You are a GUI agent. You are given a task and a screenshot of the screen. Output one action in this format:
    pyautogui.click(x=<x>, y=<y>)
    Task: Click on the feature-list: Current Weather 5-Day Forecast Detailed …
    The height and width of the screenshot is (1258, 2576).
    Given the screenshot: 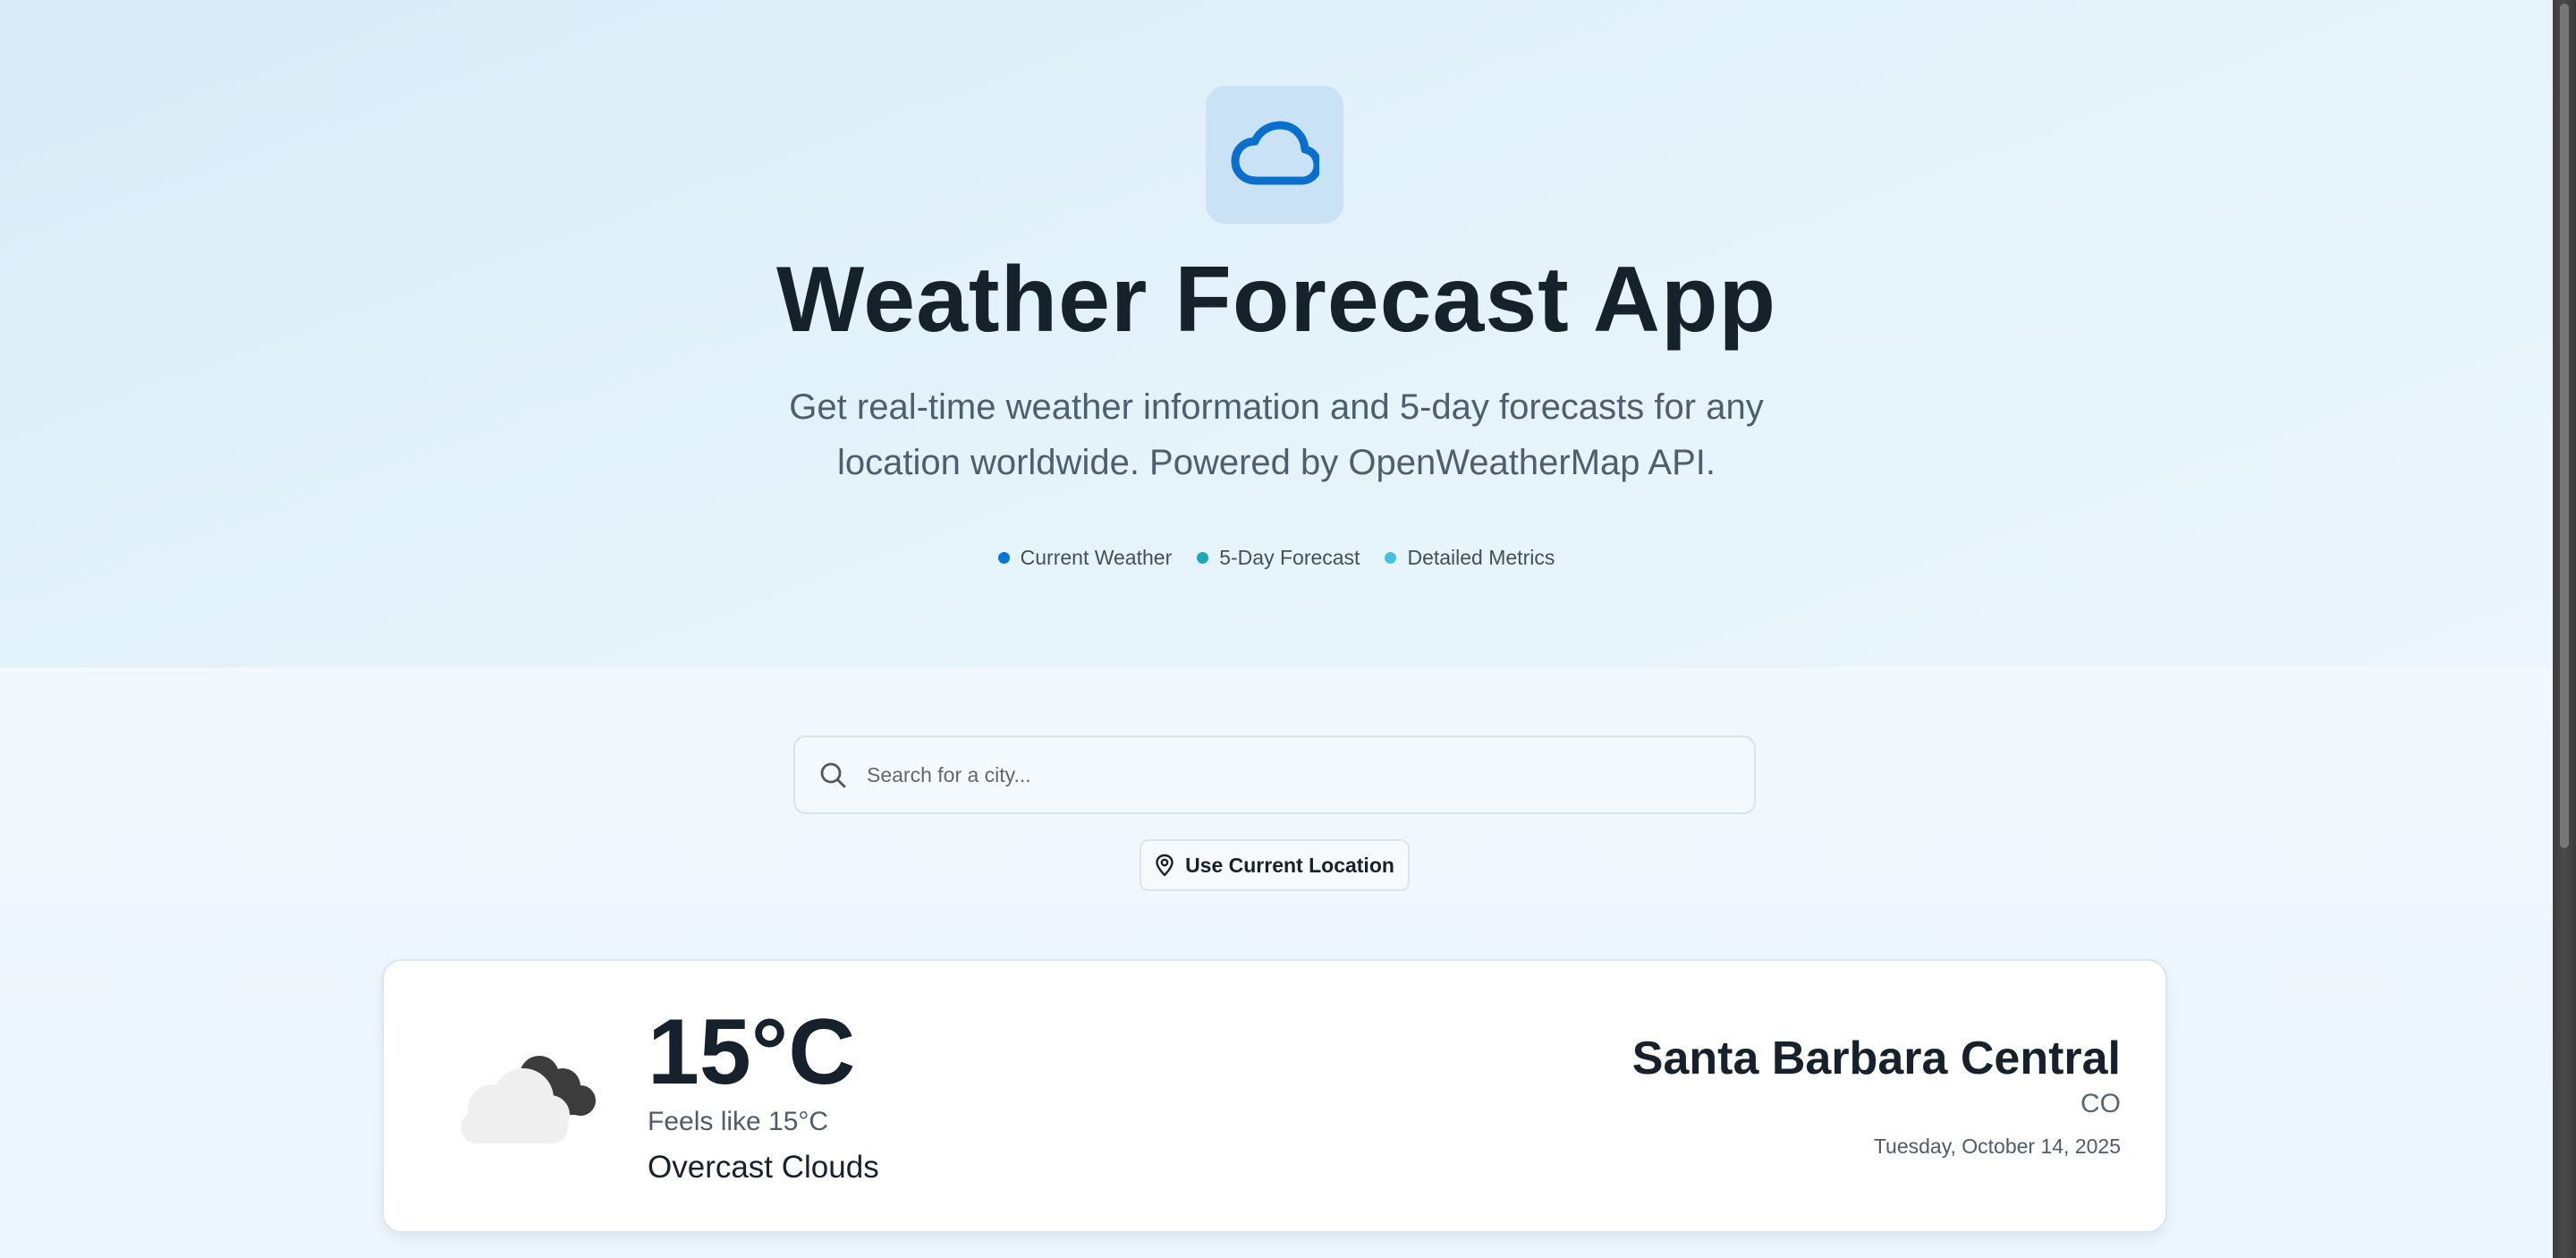 What is the action you would take?
    pyautogui.click(x=1276, y=558)
    